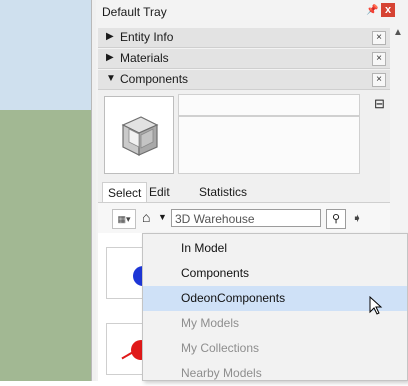 This screenshot has width=408, height=386. Describe the element at coordinates (111, 78) in the screenshot. I see `expand-arrow-icon: ▼` at that location.